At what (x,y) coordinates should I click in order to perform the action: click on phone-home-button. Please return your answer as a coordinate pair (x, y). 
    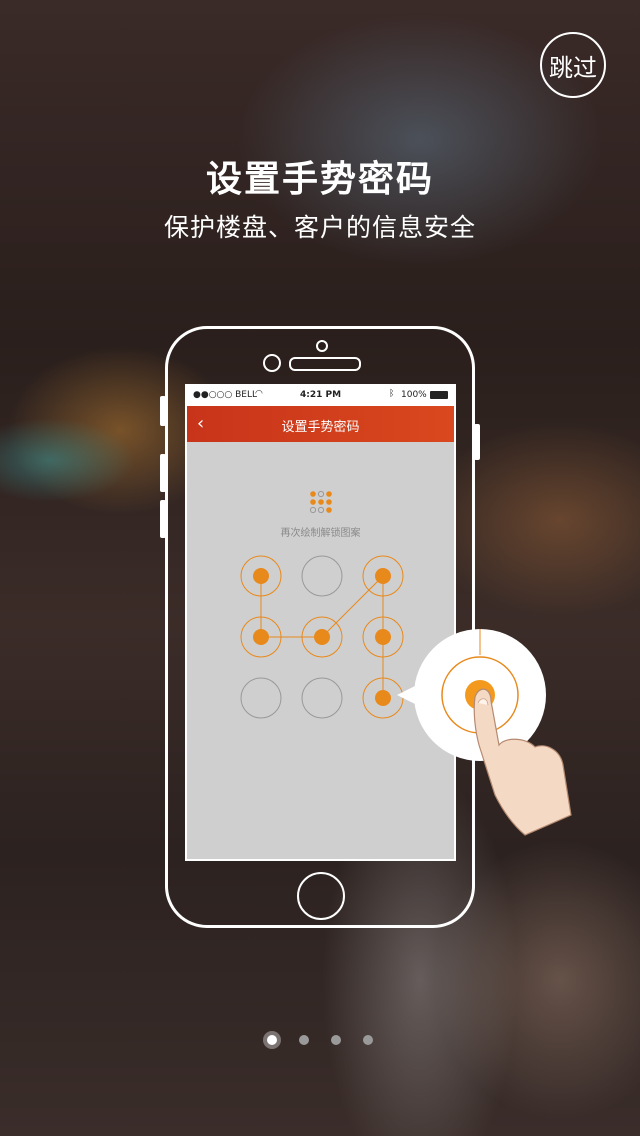
    Looking at the image, I should click on (321, 896).